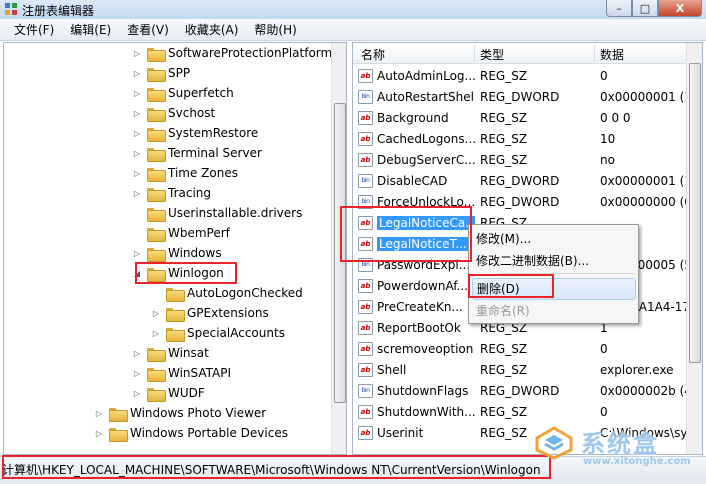  What do you see at coordinates (203, 173) in the screenshot?
I see `tree-item-label: Time Zones` at bounding box center [203, 173].